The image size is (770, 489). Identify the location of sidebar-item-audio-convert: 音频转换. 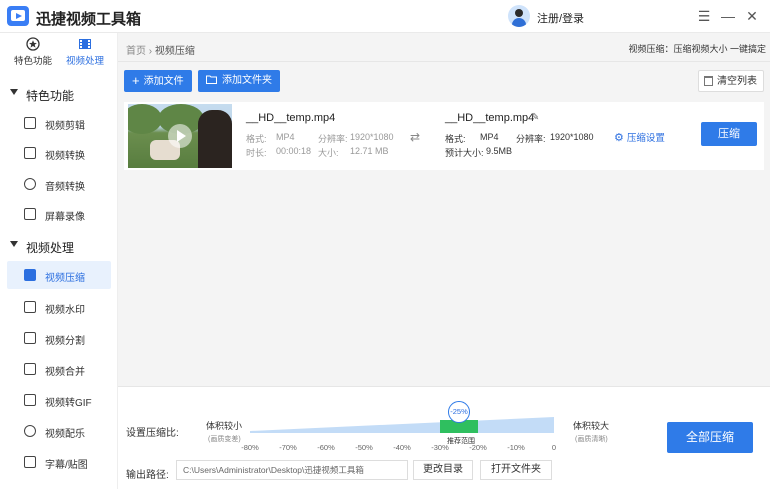
(59, 184).